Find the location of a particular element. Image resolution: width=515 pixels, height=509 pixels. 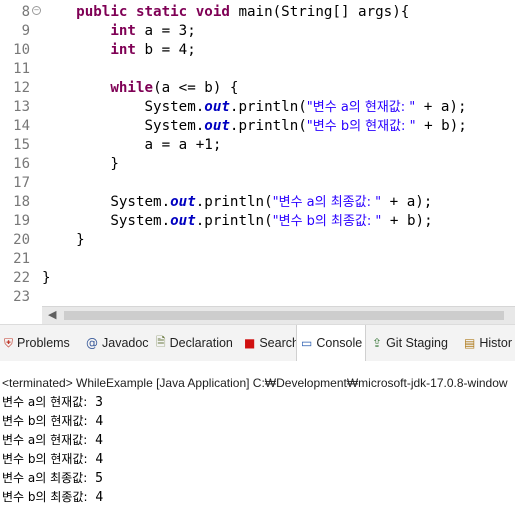

problems-icon: ⛨ is located at coordinates (9, 342).